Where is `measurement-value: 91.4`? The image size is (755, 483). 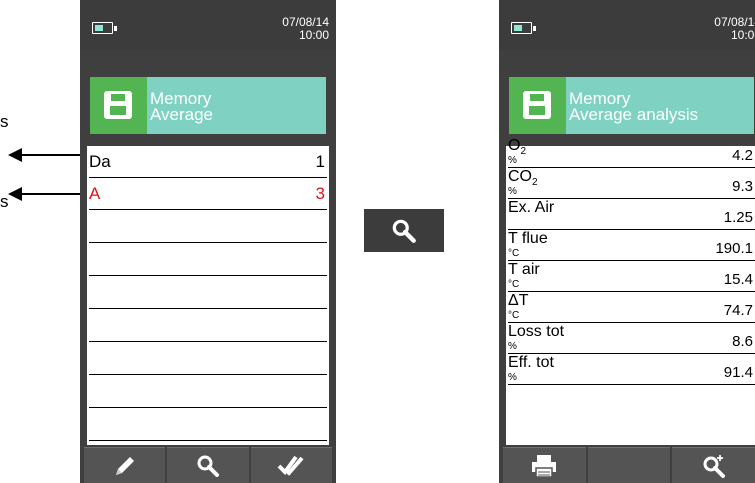
measurement-value: 91.4 is located at coordinates (738, 372).